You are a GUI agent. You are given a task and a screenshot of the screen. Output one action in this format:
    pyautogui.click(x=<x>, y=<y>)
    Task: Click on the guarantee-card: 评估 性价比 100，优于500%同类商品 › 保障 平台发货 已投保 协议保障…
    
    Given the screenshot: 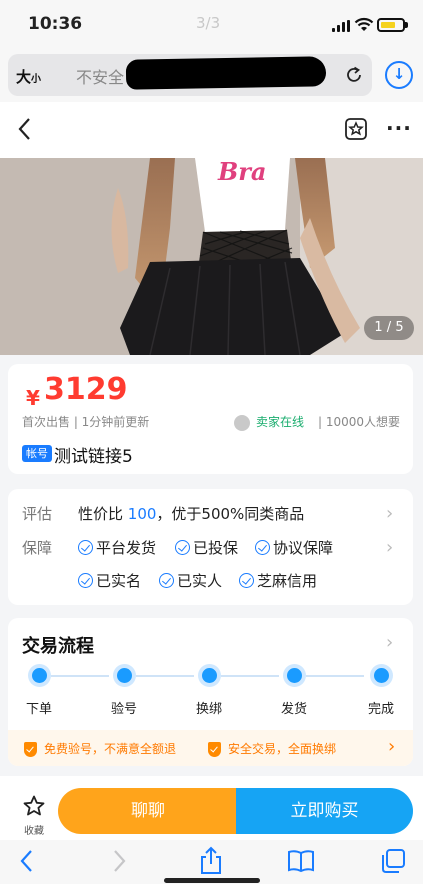 What is the action you would take?
    pyautogui.click(x=210, y=547)
    